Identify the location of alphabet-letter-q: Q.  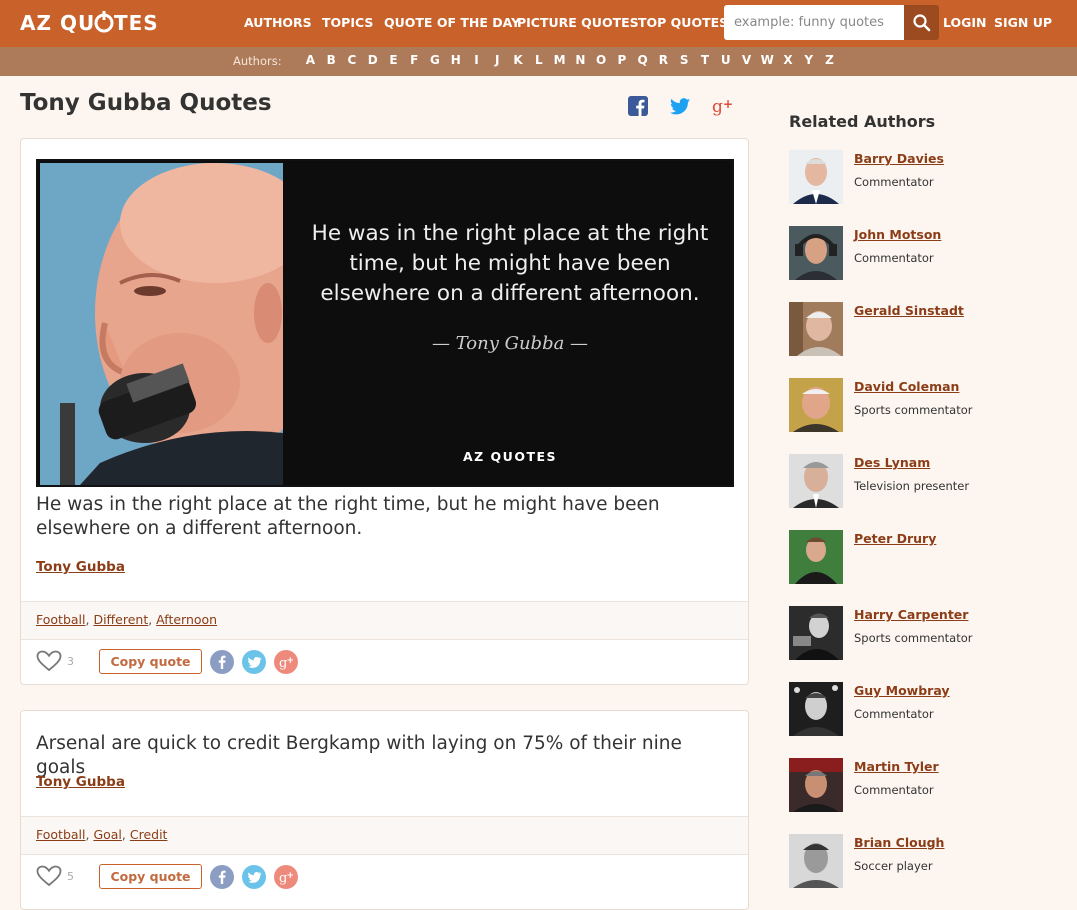
(642, 60).